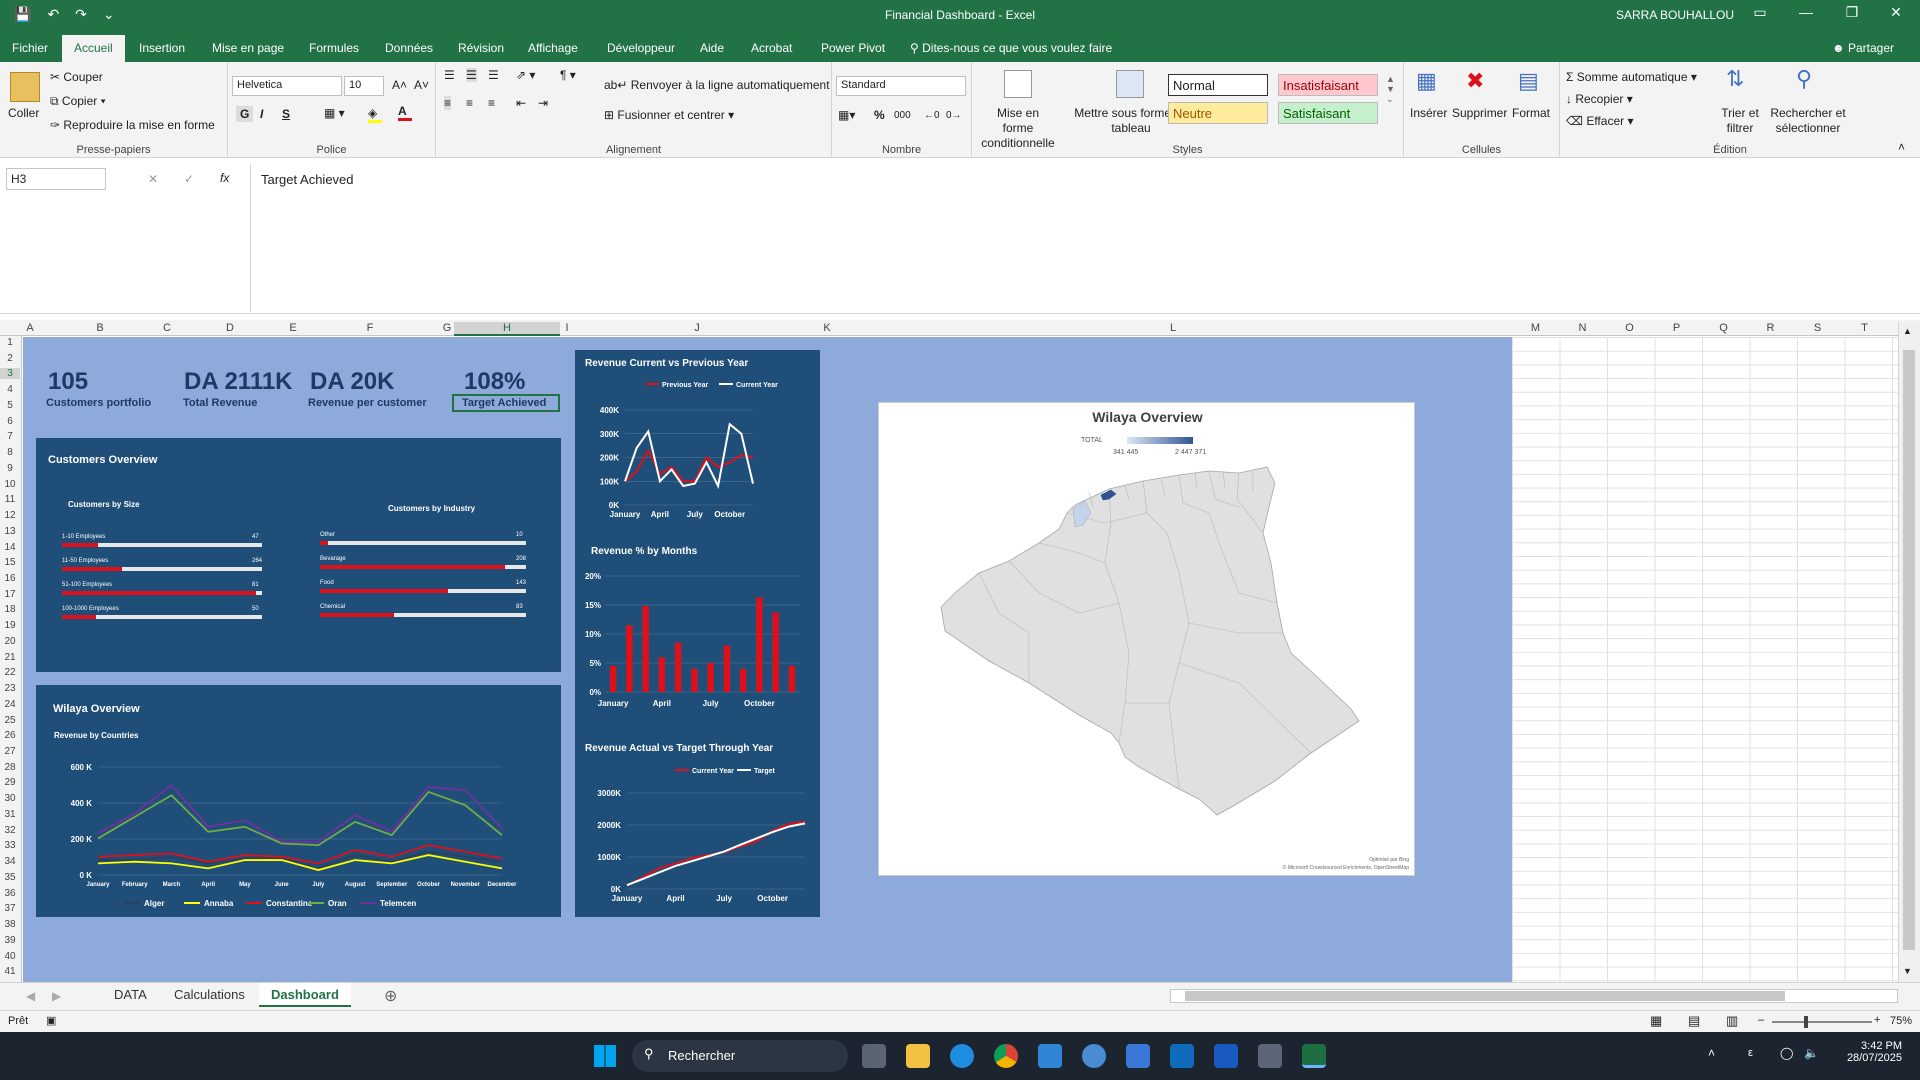 Image resolution: width=1920 pixels, height=1080 pixels. I want to click on bold-button: G, so click(245, 114).